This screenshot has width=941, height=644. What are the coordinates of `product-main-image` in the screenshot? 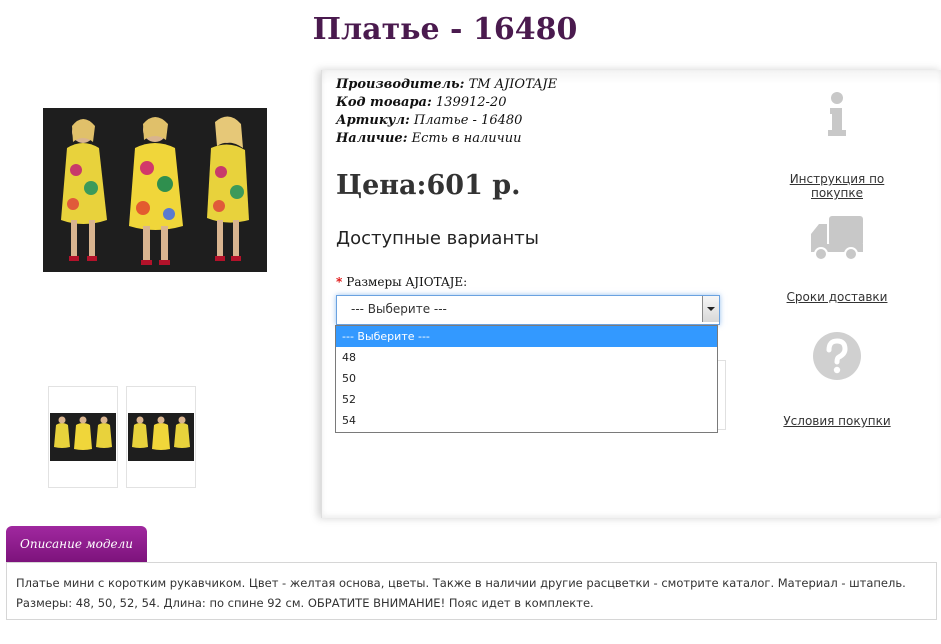 It's located at (155, 190).